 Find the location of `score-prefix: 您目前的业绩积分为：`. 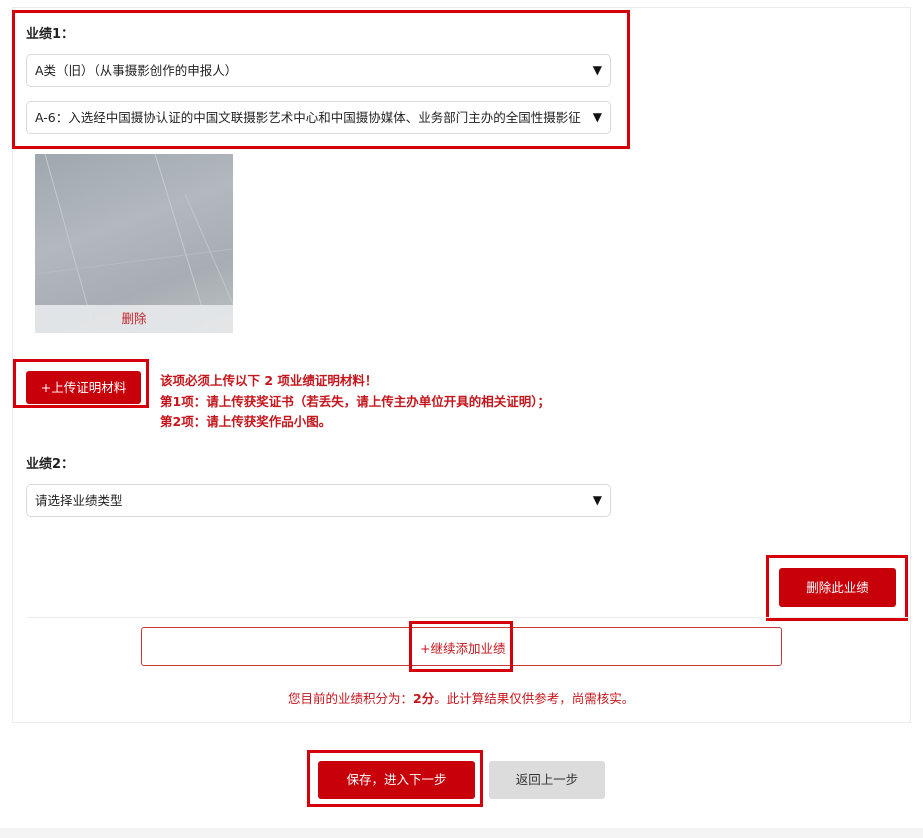

score-prefix: 您目前的业绩积分为： is located at coordinates (351, 698).